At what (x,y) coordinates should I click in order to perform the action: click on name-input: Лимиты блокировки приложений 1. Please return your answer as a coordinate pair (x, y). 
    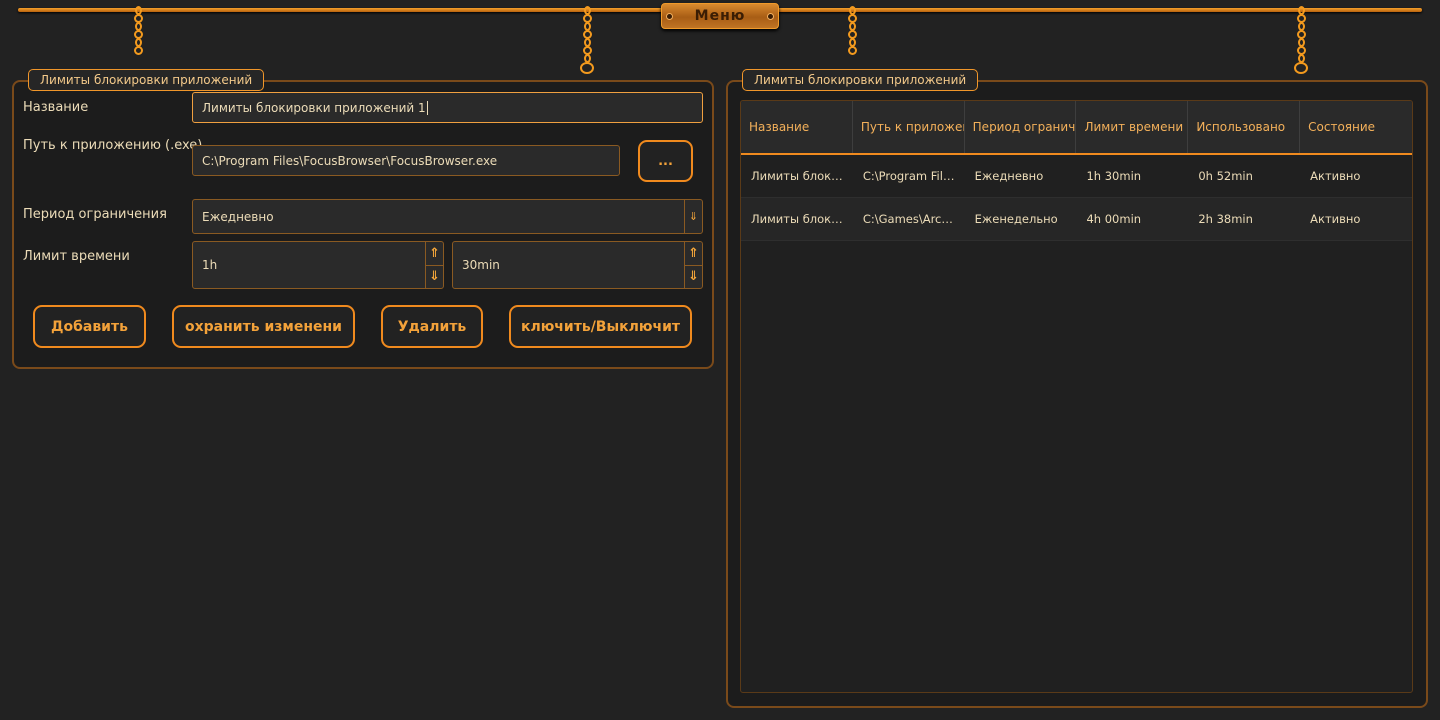
    Looking at the image, I should click on (447, 107).